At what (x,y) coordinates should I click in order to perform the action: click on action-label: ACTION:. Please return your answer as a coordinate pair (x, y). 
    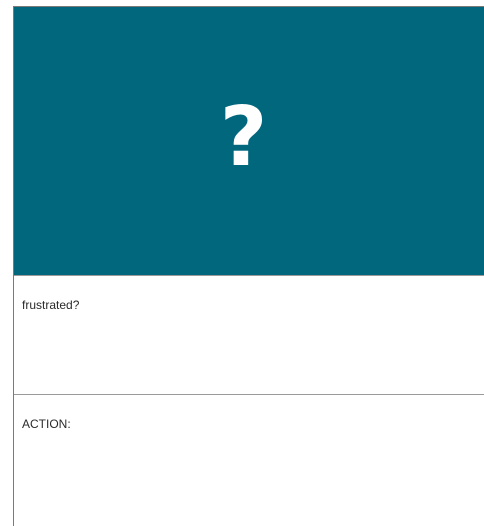
    Looking at the image, I should click on (46, 424).